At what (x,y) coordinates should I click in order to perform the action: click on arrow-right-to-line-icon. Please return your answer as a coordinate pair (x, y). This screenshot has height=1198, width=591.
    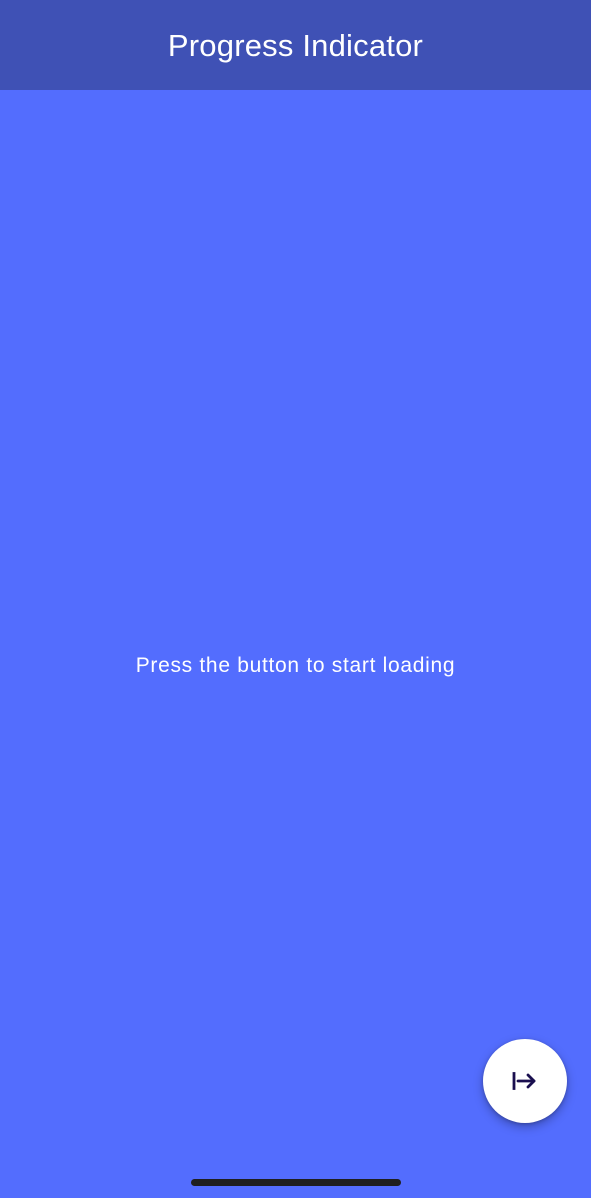
    Looking at the image, I should click on (524, 1081).